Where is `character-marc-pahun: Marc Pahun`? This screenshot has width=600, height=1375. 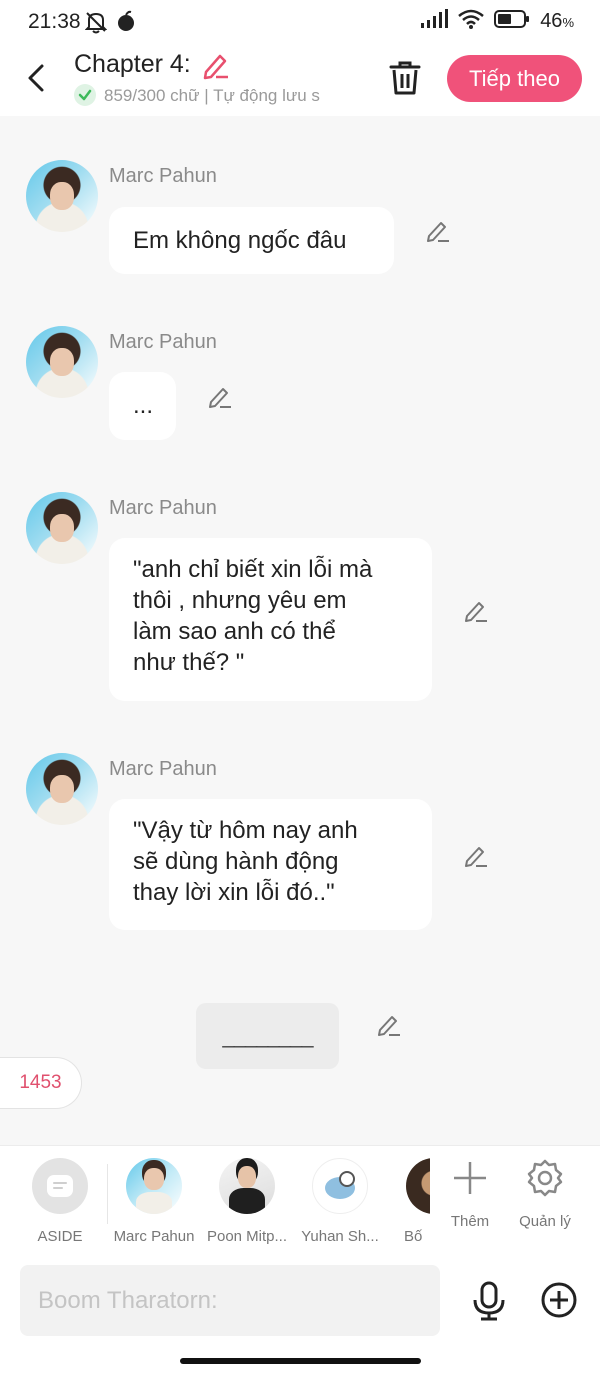 character-marc-pahun: Marc Pahun is located at coordinates (154, 1201).